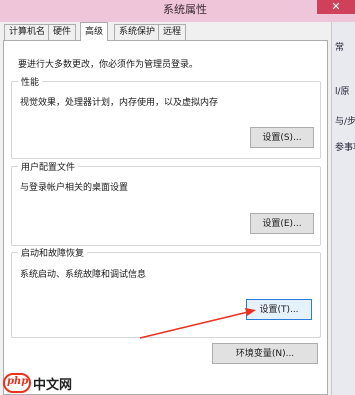  What do you see at coordinates (94, 31) in the screenshot?
I see `tab-advanced: 高级` at bounding box center [94, 31].